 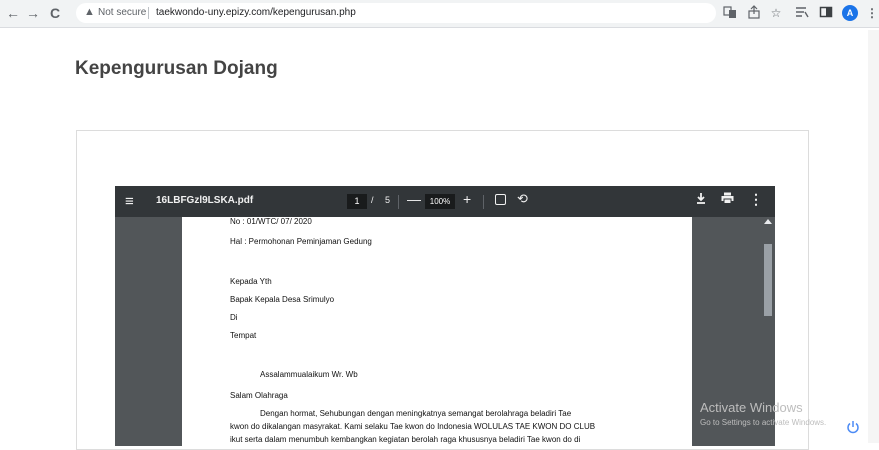 I want to click on url-text: taekwondo-uny.epizy.com/kepengurusan.php, so click(x=256, y=12).